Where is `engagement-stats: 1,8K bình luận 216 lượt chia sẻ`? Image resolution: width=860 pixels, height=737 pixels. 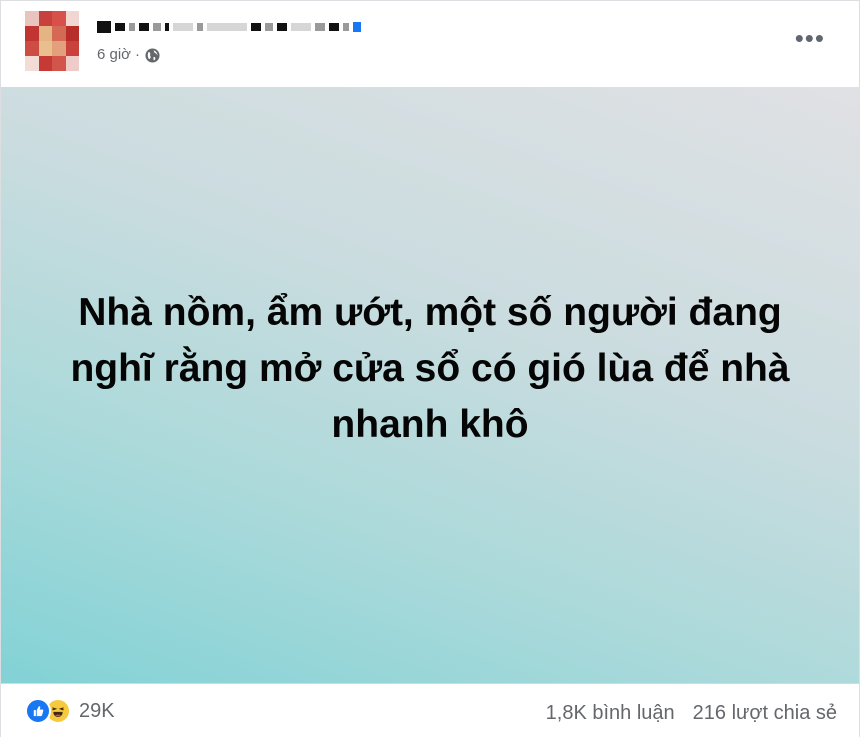
engagement-stats: 1,8K bình luận 216 lượt chia sẻ is located at coordinates (691, 713).